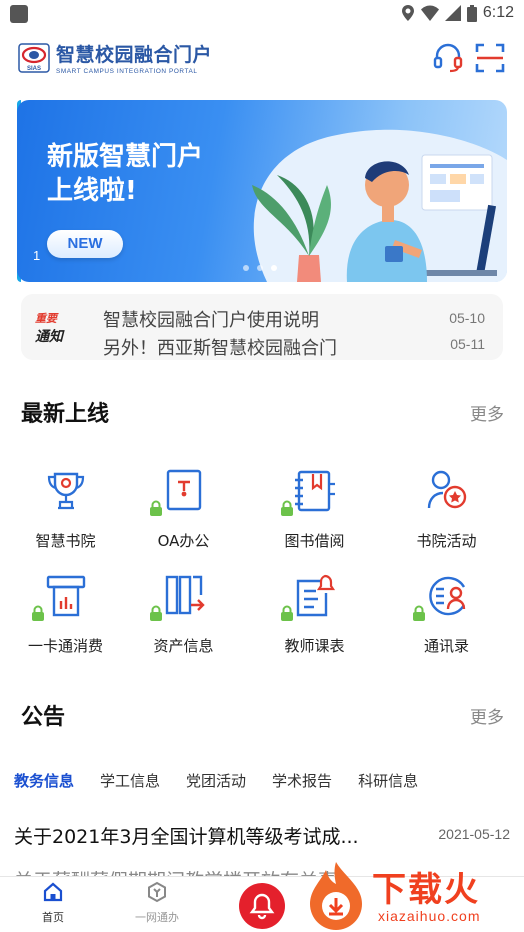 The image size is (524, 932). I want to click on svg-text: SIAS, so click(34, 69).